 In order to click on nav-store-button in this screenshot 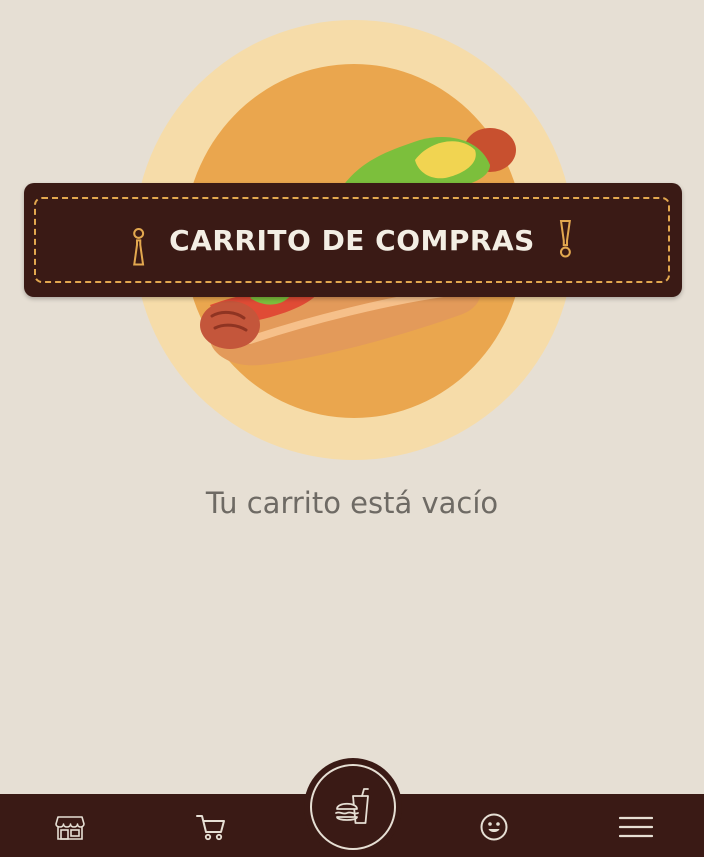, I will do `click(70, 827)`.